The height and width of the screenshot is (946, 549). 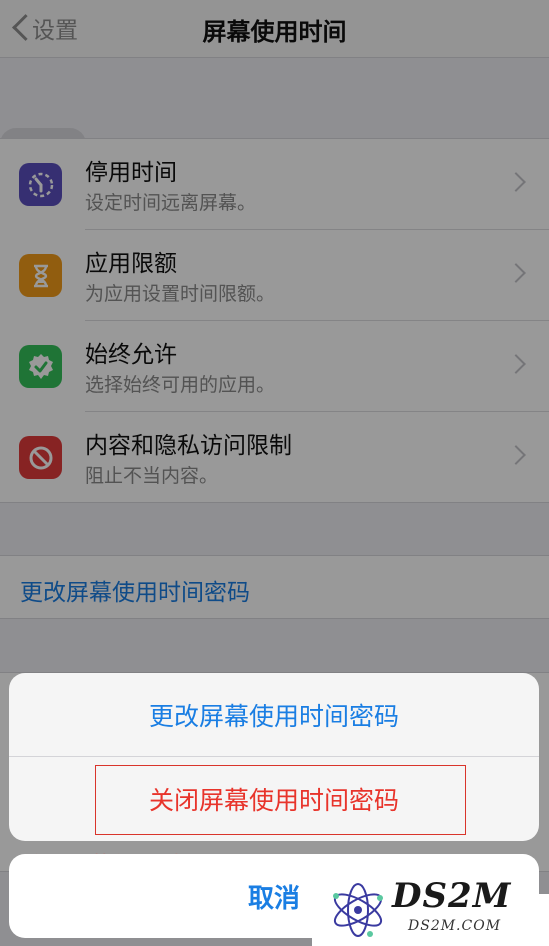 I want to click on change-passcode-label: 更改屏幕使用时间密码, so click(x=273, y=716).